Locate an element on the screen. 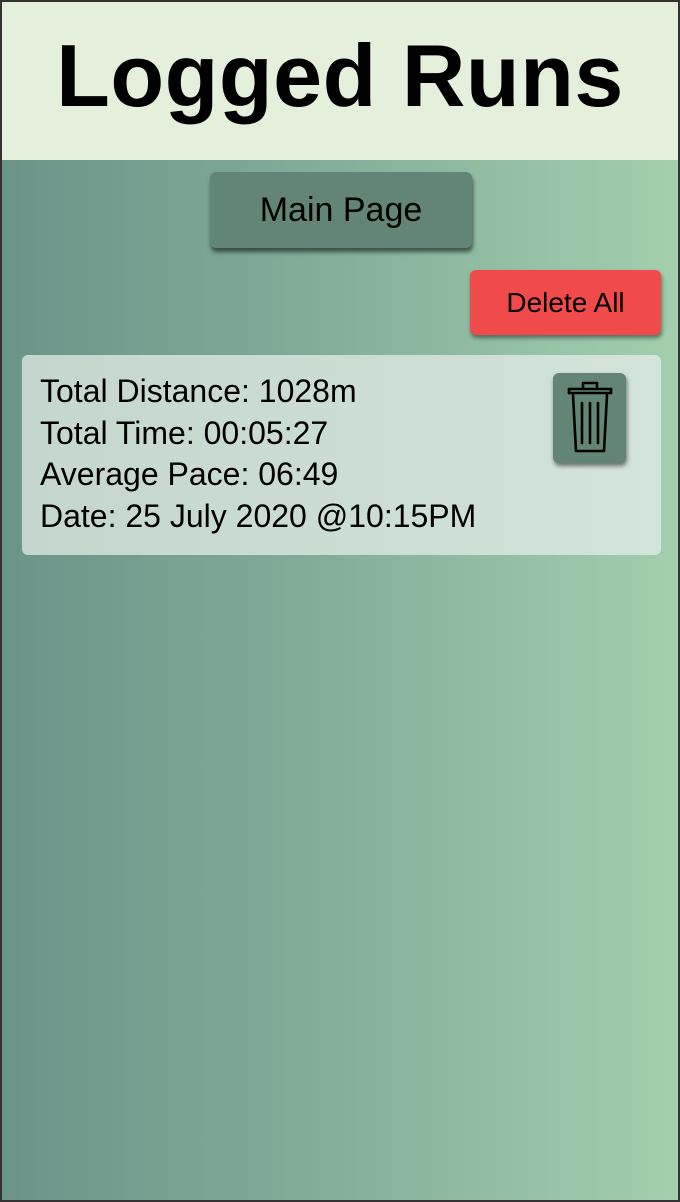 This screenshot has width=680, height=1202. delete-all-button: Delete All is located at coordinates (565, 302).